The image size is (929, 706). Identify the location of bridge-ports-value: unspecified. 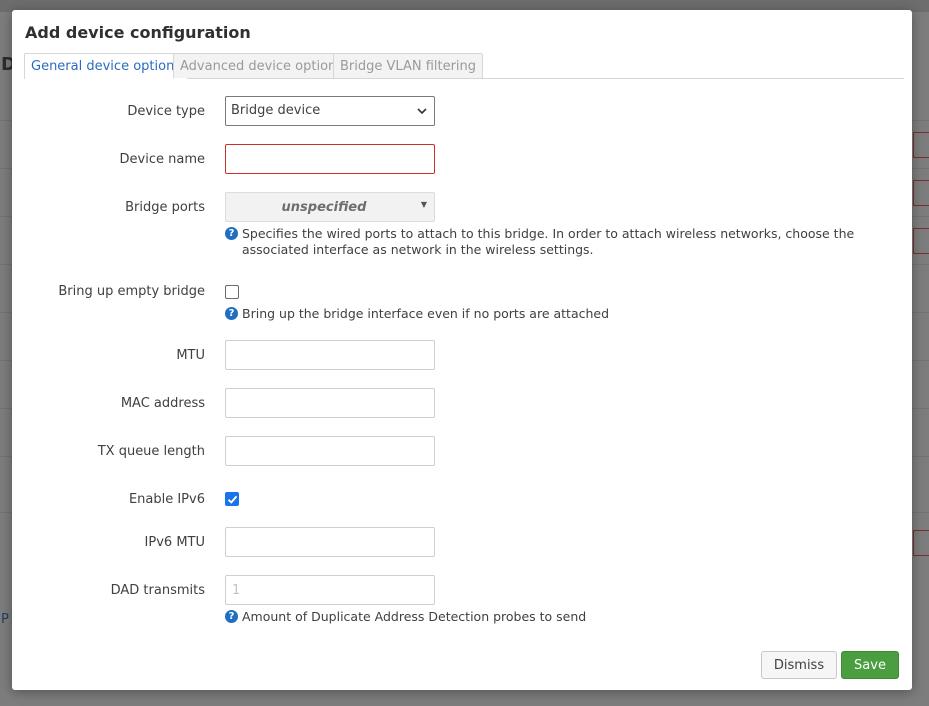
(324, 207).